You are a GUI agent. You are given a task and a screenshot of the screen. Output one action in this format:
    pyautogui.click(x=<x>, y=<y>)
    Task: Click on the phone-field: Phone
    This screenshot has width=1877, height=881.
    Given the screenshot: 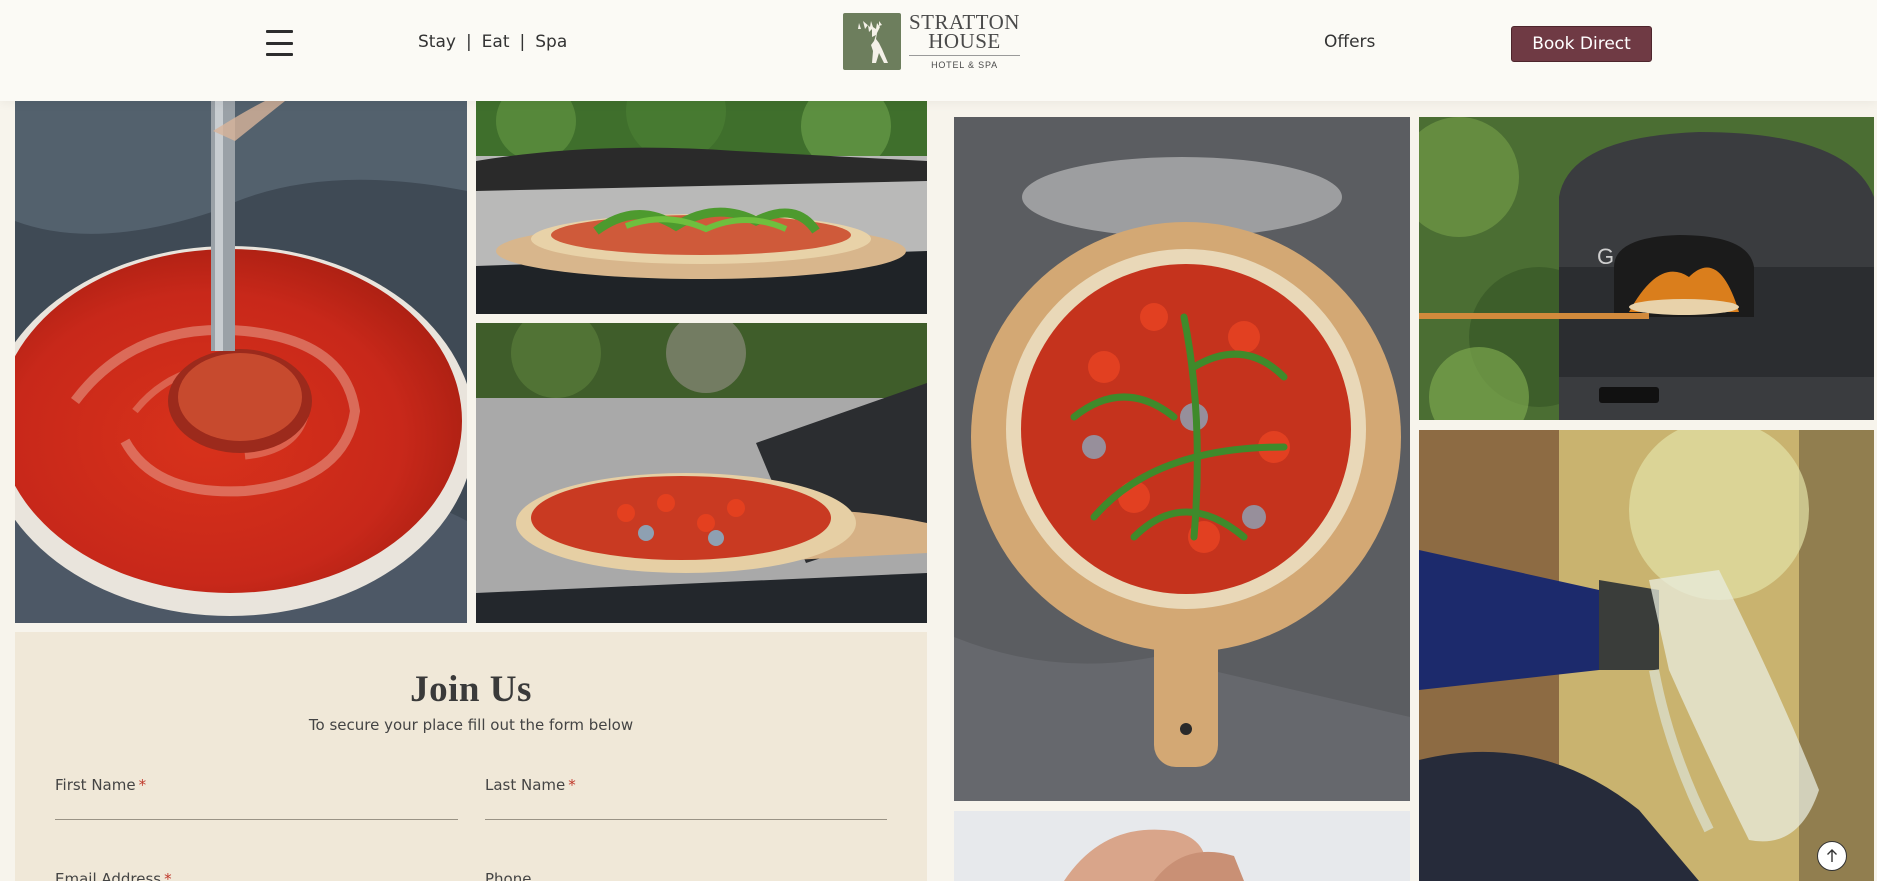 What is the action you would take?
    pyautogui.click(x=686, y=875)
    